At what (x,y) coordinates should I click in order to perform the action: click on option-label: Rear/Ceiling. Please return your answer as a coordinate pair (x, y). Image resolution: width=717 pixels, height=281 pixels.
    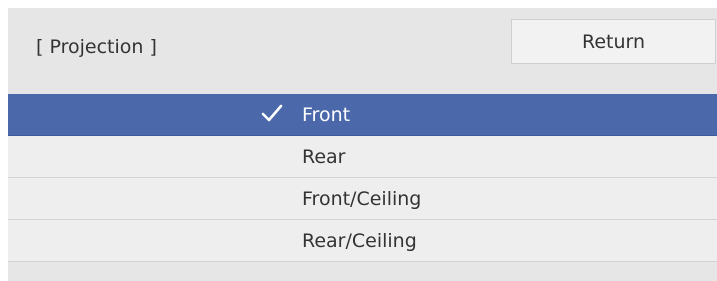
    Looking at the image, I should click on (359, 241).